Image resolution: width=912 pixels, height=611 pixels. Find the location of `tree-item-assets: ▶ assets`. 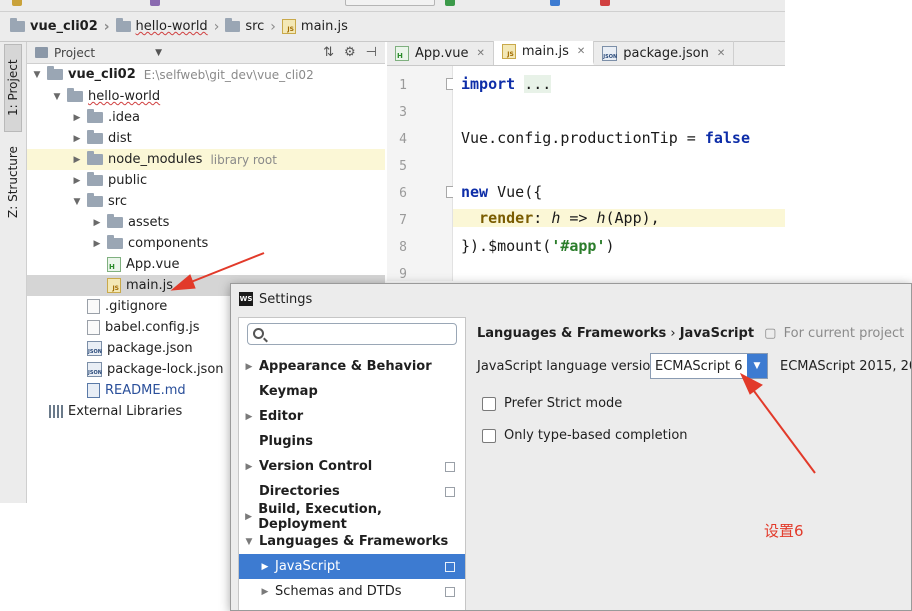

tree-item-assets: ▶ assets is located at coordinates (206, 222).